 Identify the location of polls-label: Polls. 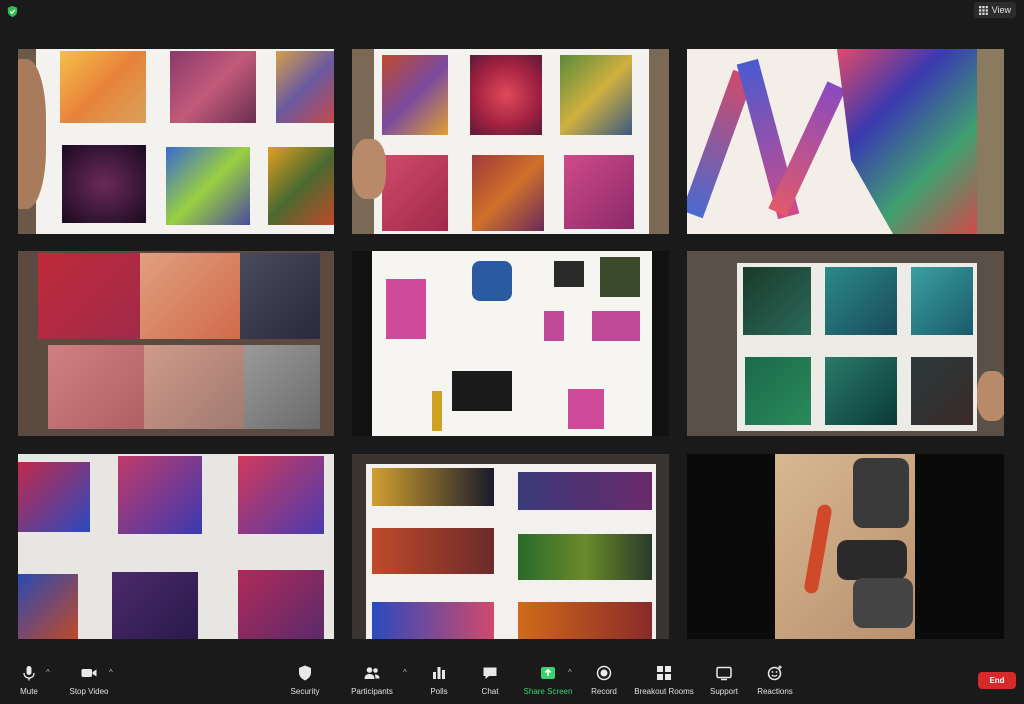
(439, 691).